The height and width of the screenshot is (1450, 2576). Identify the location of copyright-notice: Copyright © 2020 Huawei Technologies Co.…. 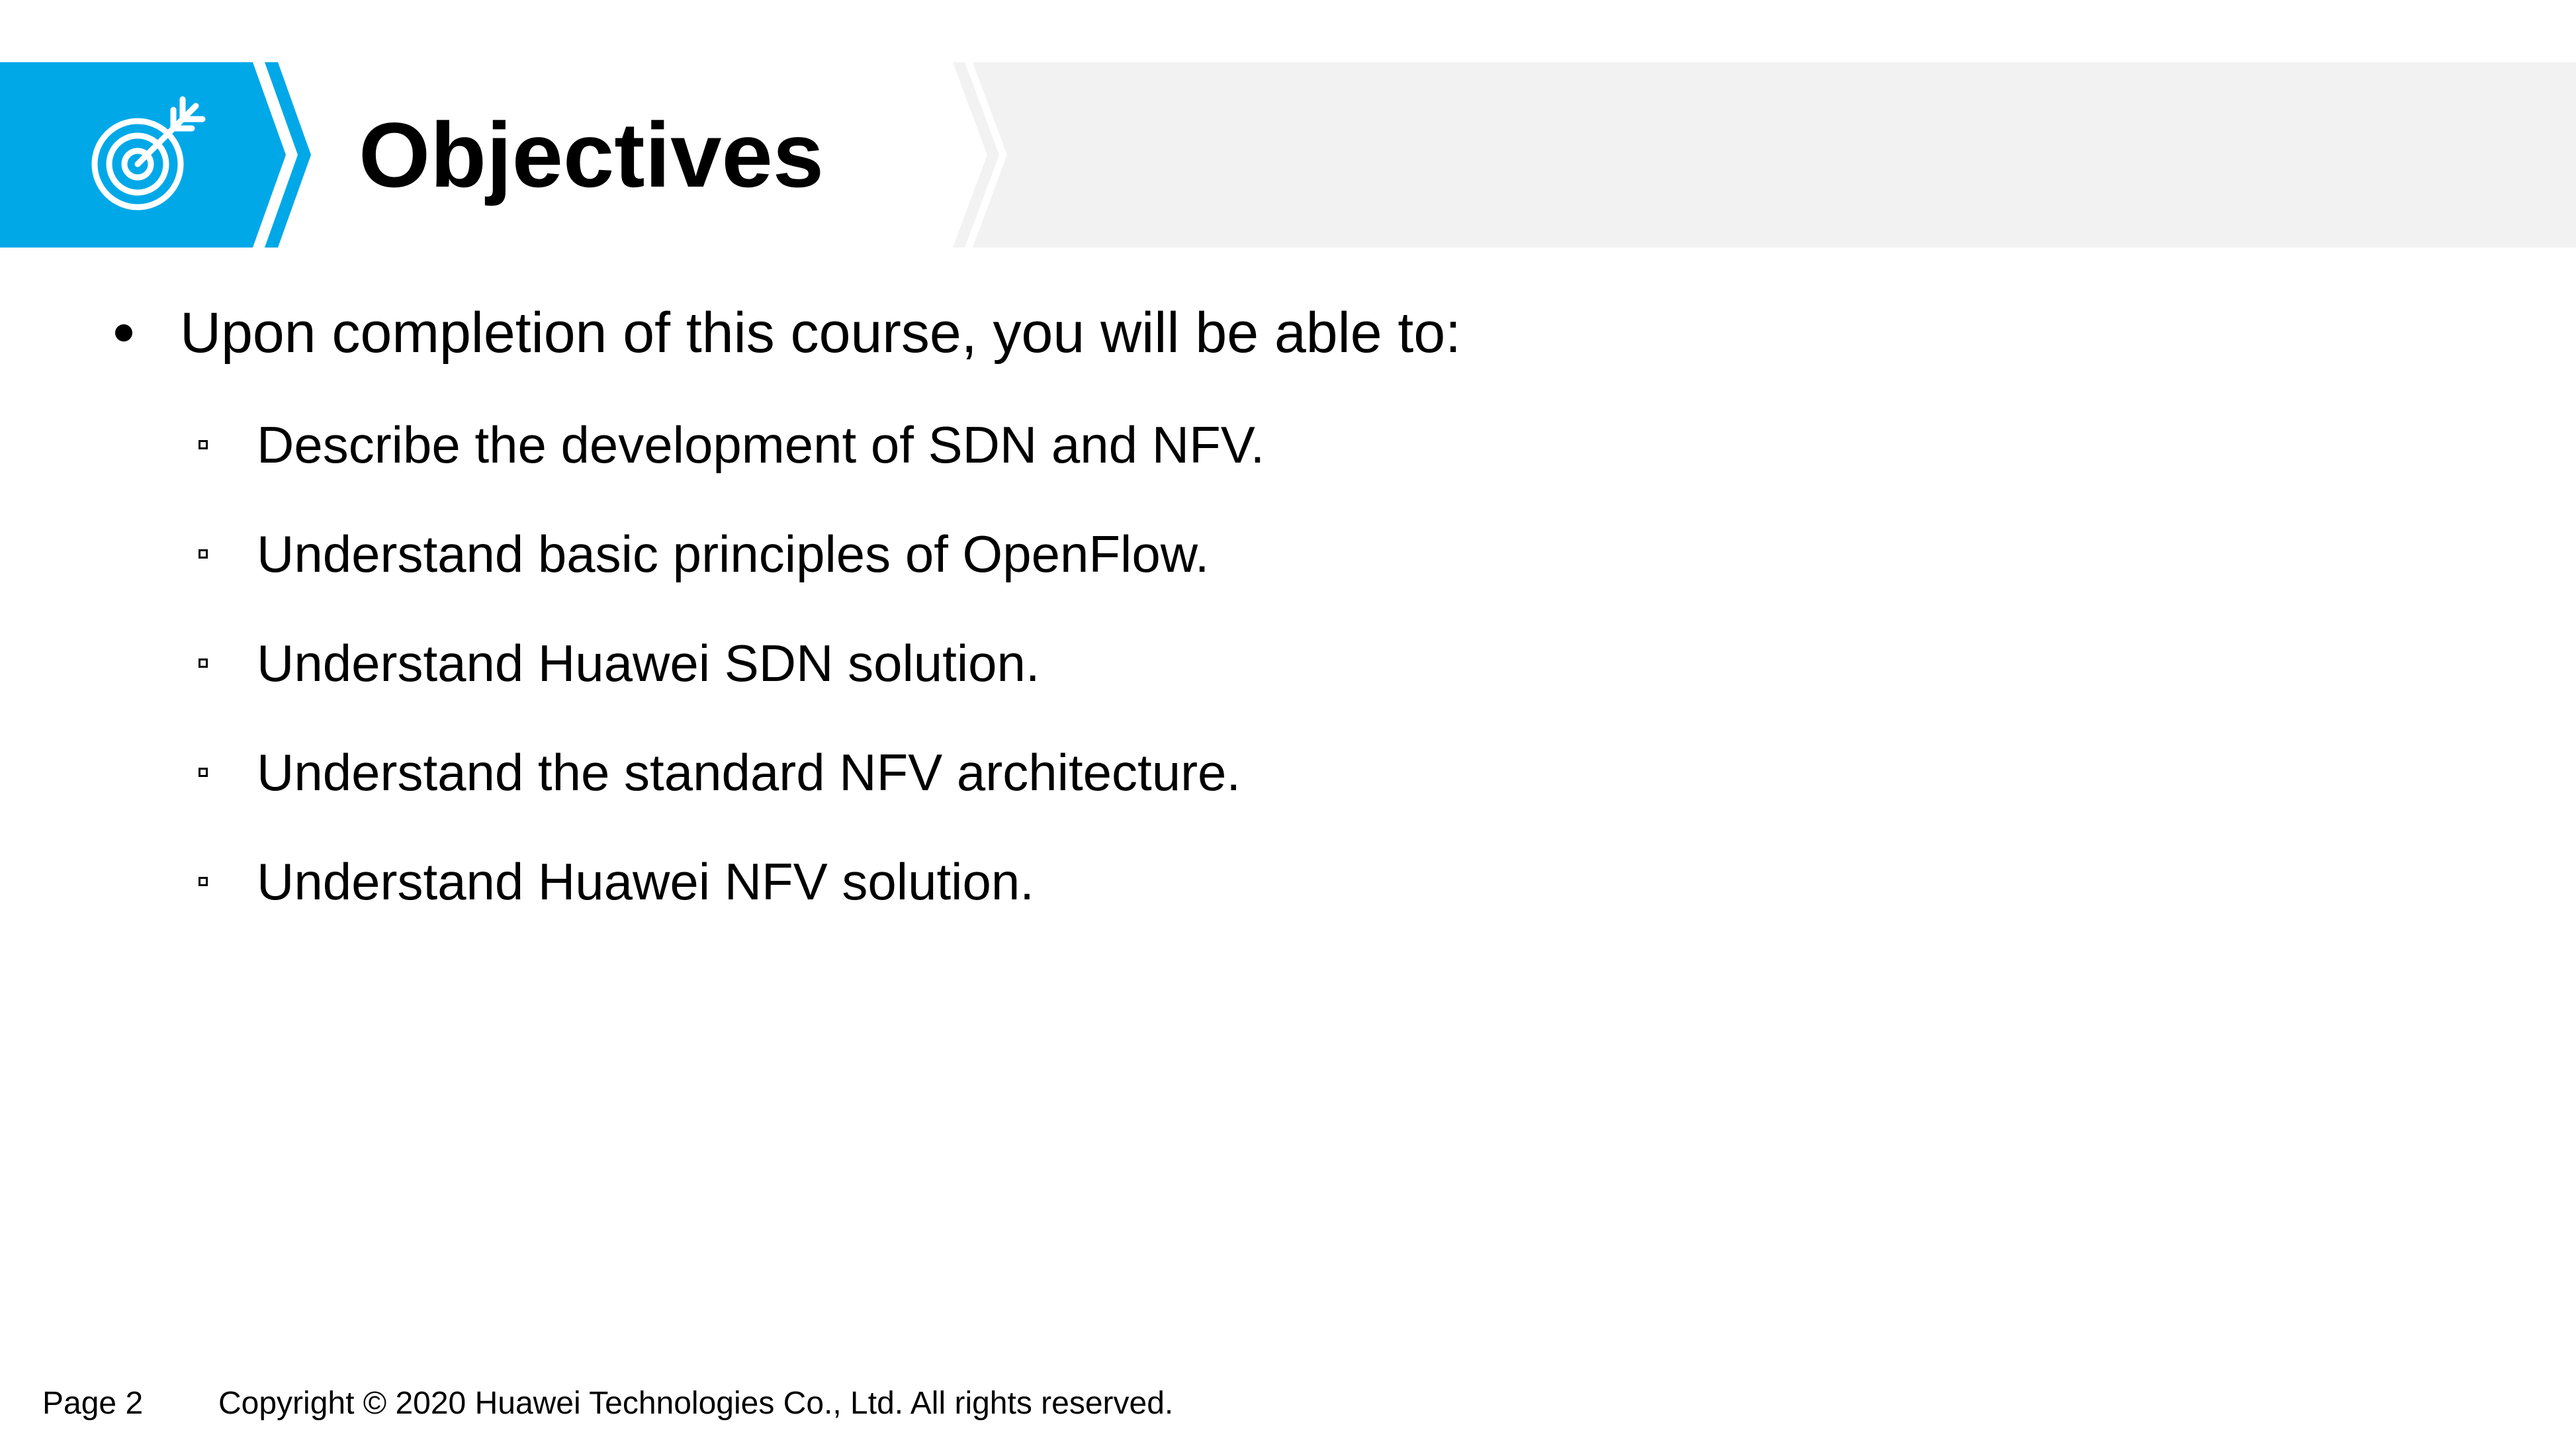
(696, 1403).